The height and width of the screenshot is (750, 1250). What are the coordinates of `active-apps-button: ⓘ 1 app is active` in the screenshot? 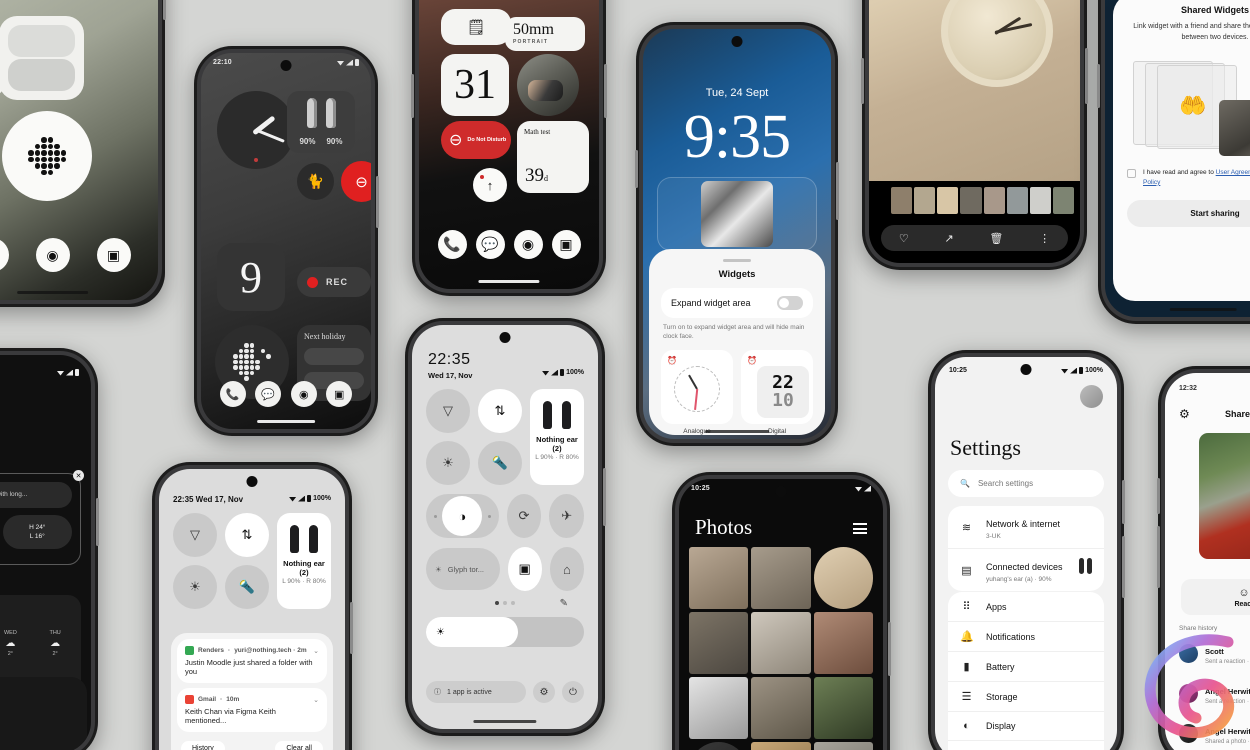 It's located at (476, 692).